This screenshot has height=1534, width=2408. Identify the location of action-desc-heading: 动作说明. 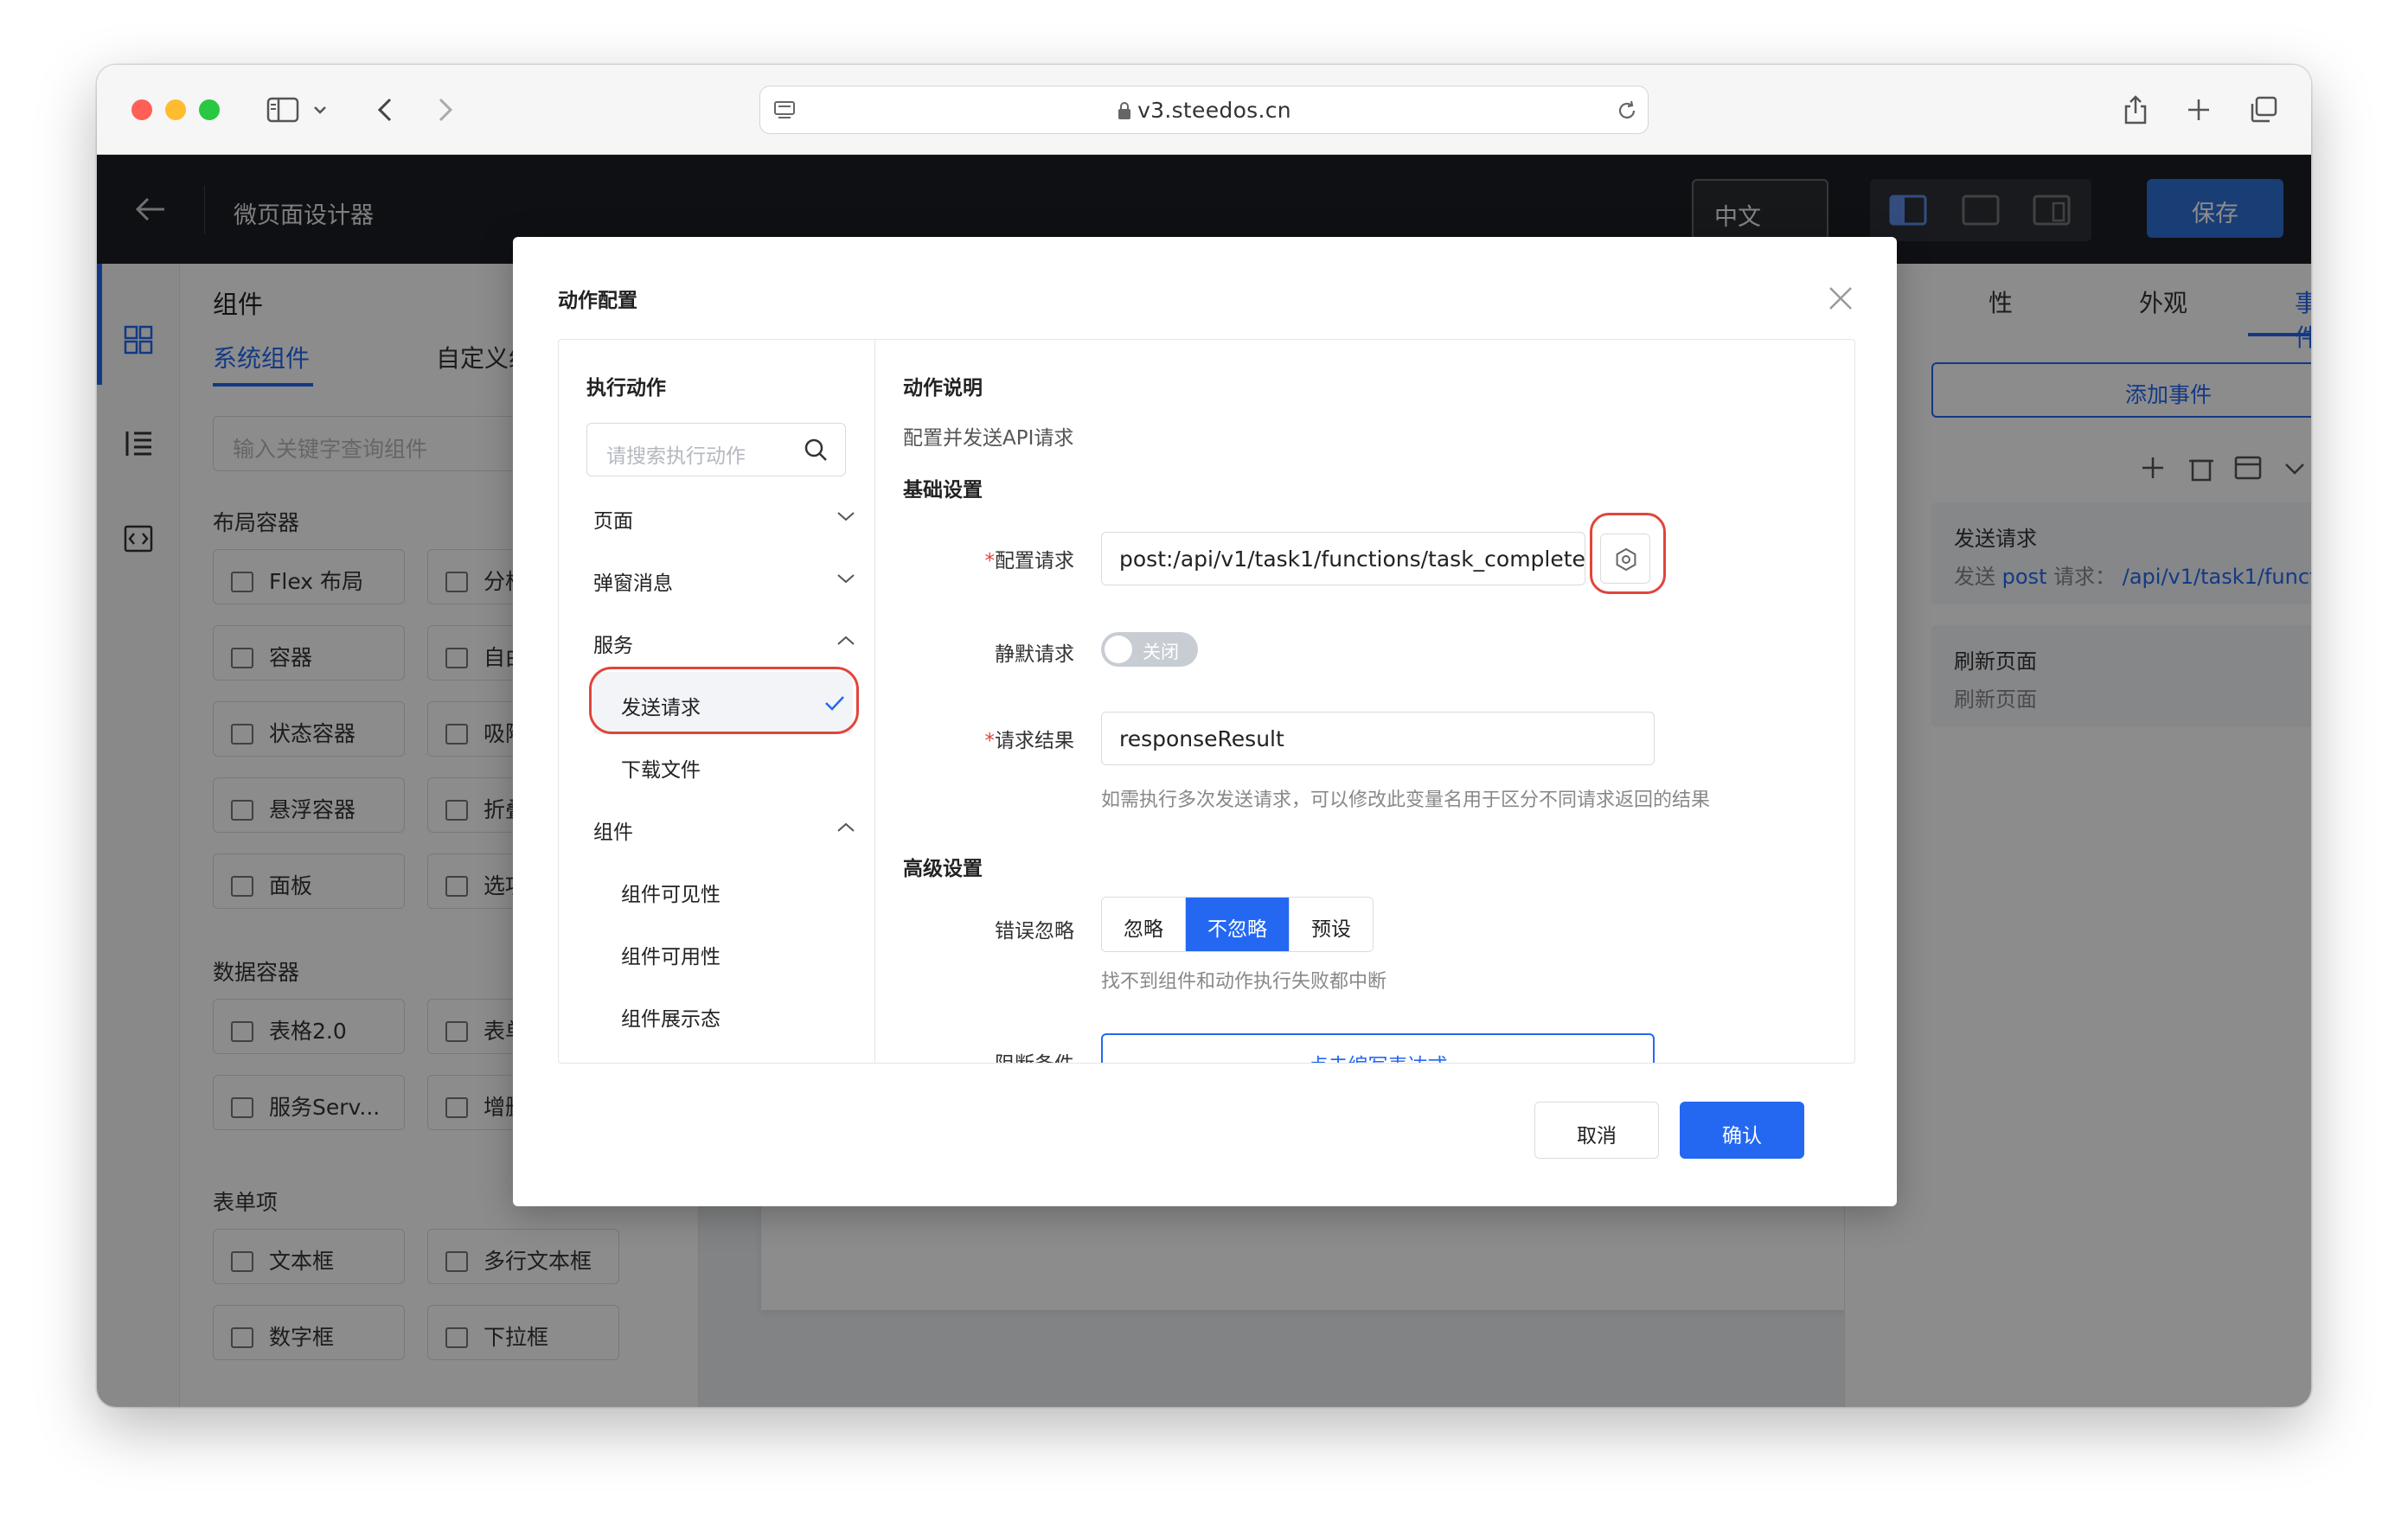
(943, 388).